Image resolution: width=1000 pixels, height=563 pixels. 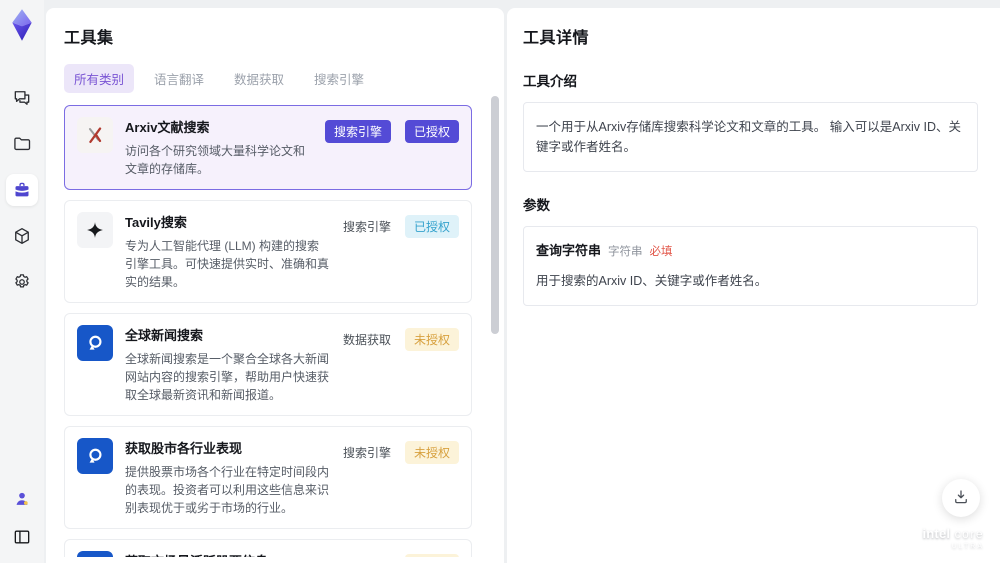 What do you see at coordinates (156, 222) in the screenshot?
I see `tool-title: Tavily搜索` at bounding box center [156, 222].